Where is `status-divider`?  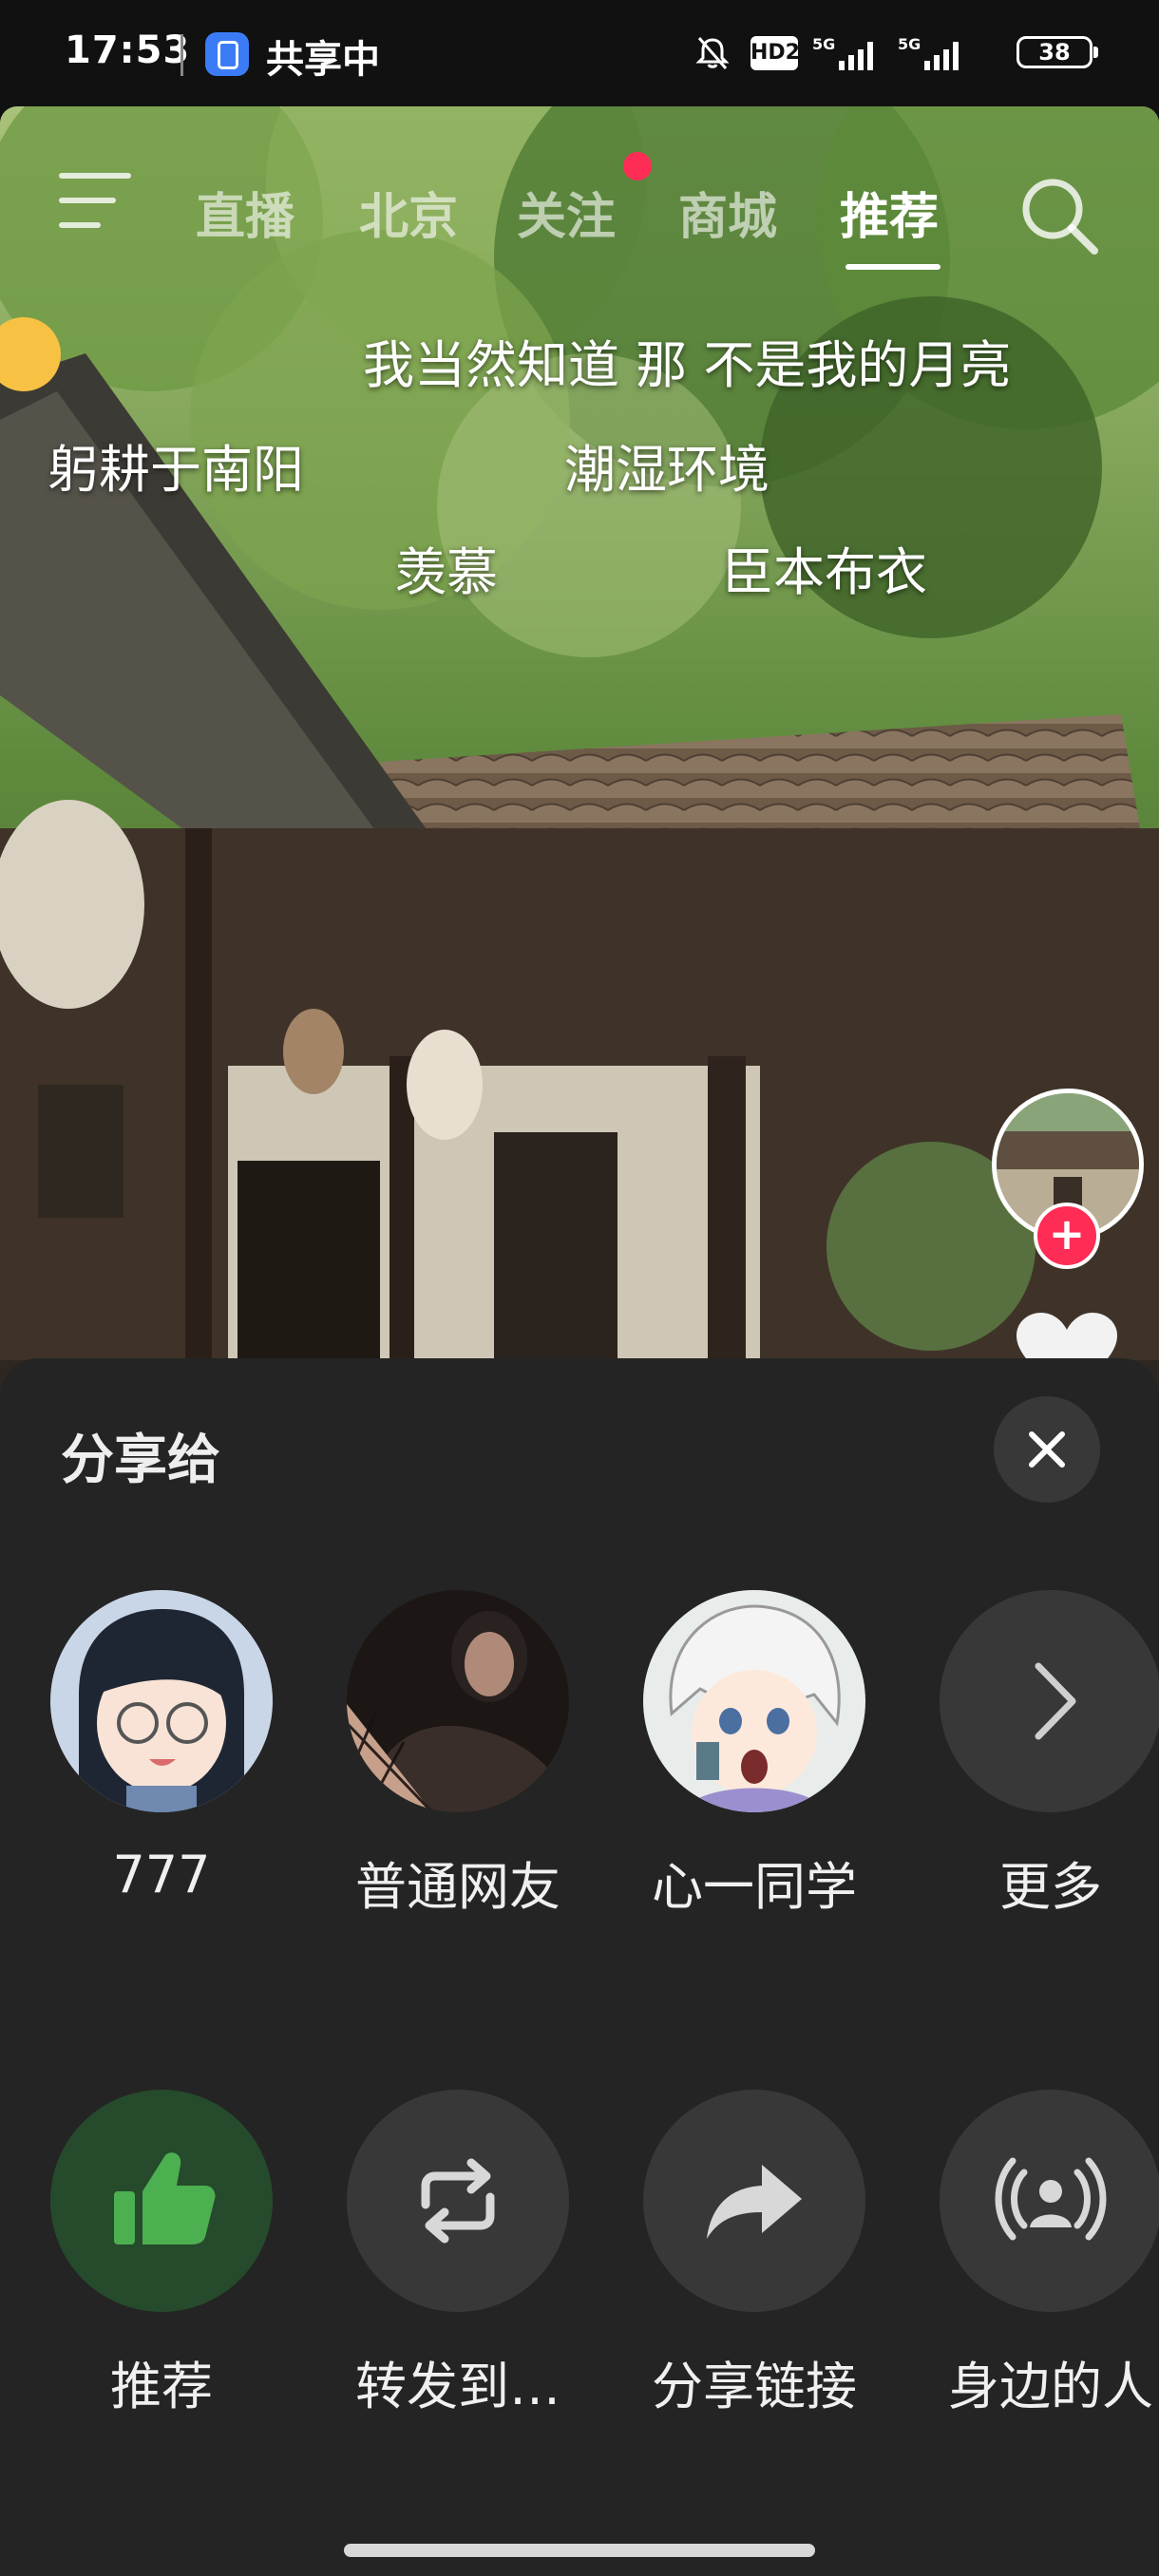 status-divider is located at coordinates (181, 55).